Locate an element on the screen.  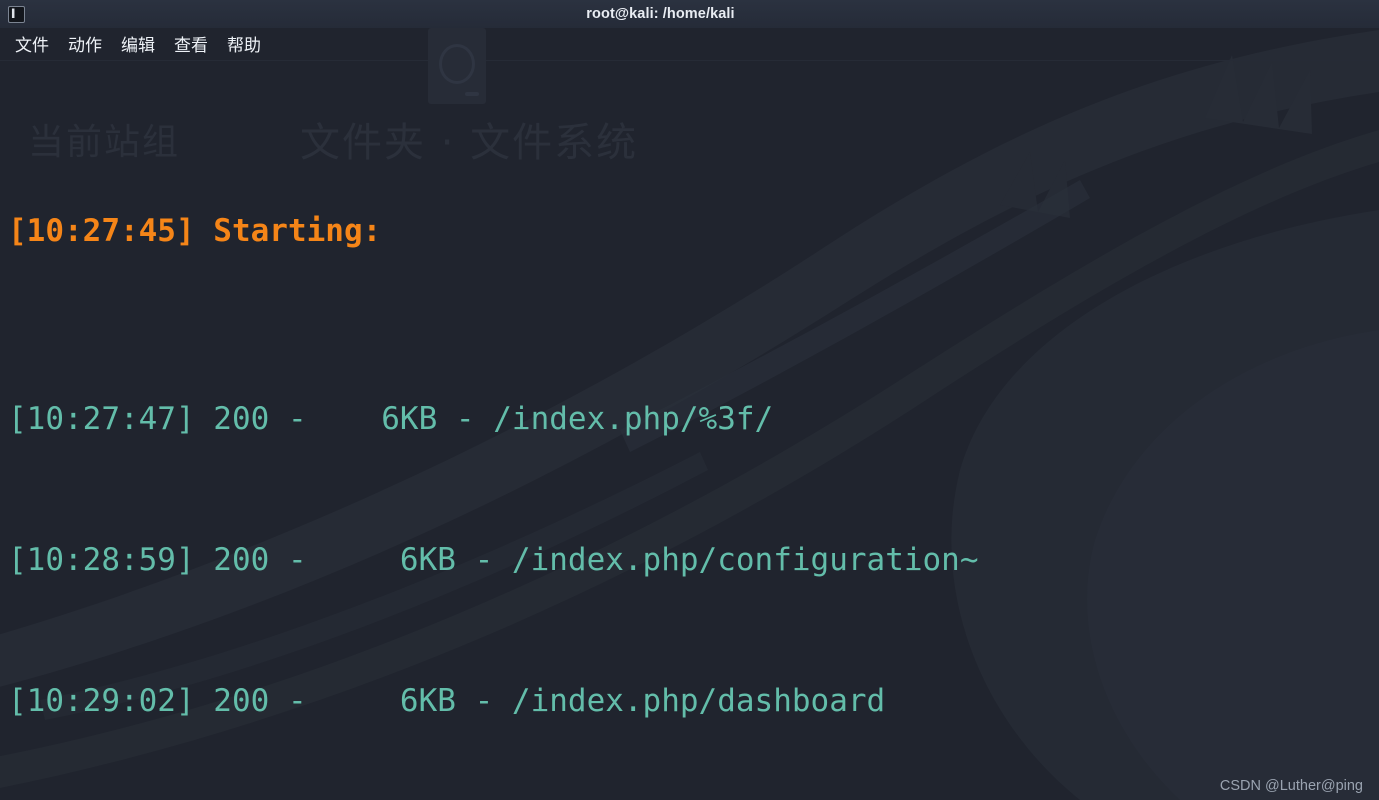
menu-item-file: 文件 is located at coordinates (32, 46).